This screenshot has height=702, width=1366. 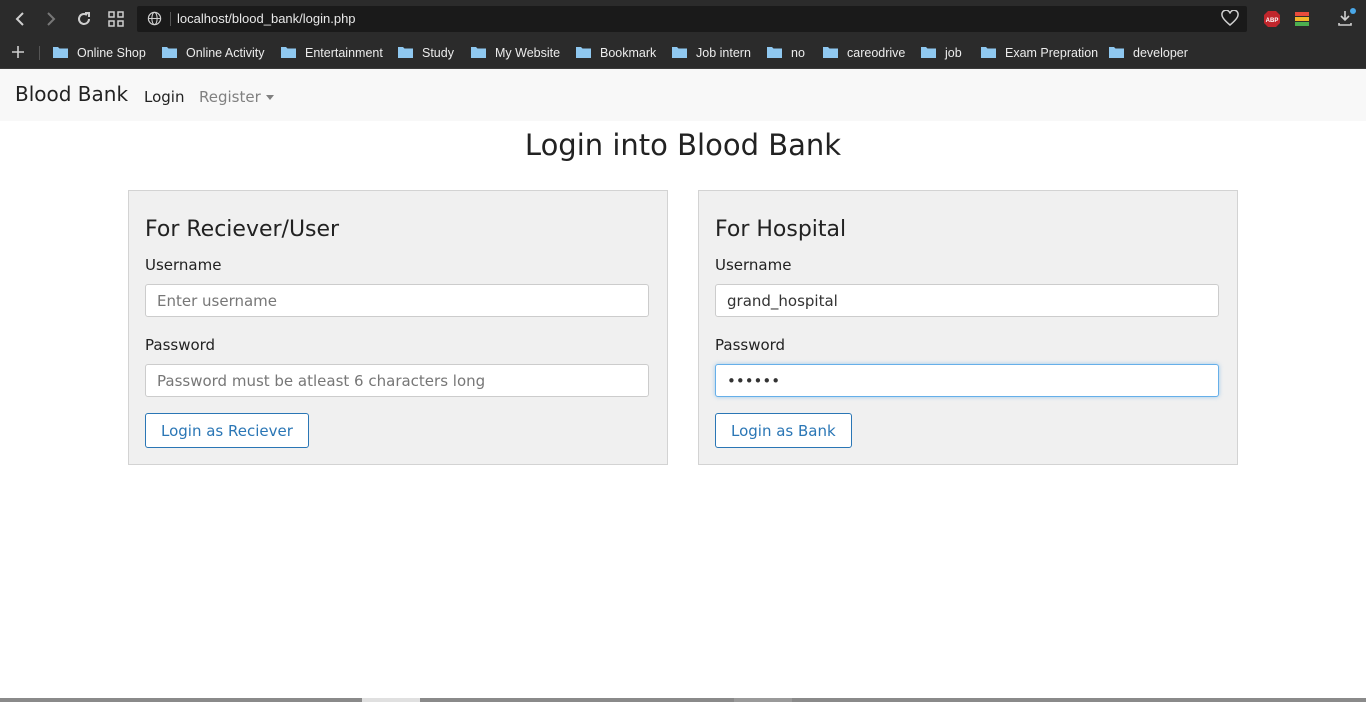 I want to click on bookmark-item: Online Activity, so click(x=213, y=53).